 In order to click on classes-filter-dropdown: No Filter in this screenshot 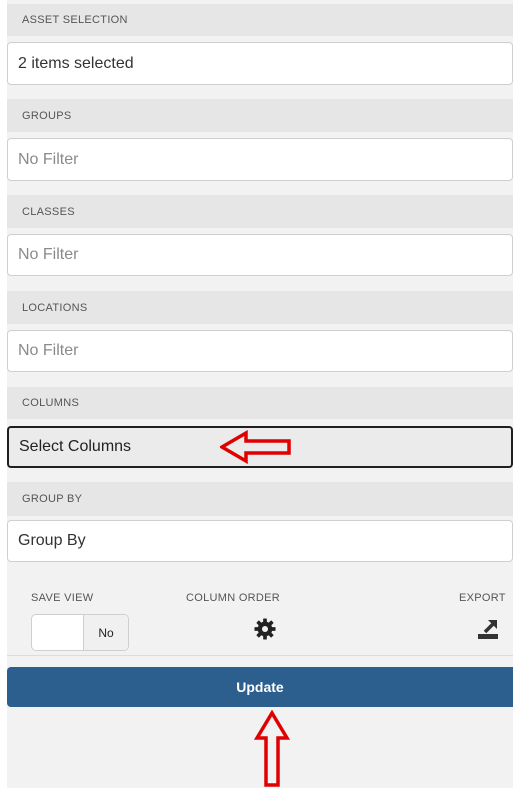, I will do `click(260, 255)`.